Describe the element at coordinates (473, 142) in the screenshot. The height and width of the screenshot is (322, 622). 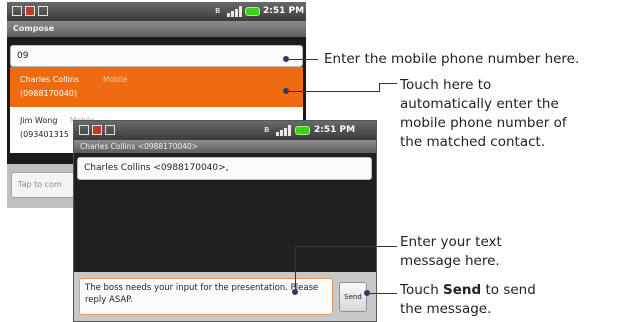
I see `callout-line-text: the matched contact.` at that location.